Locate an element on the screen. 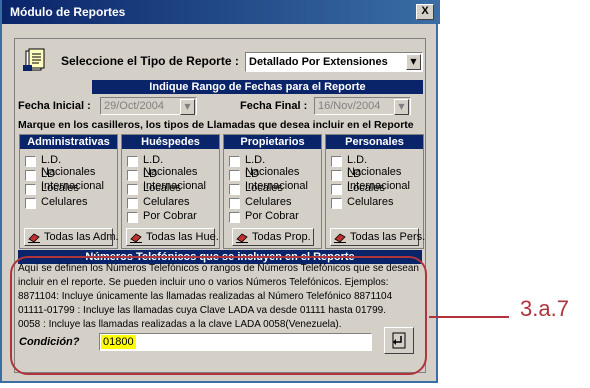 Image resolution: width=590 pixels, height=388 pixels. column-header: Propietarios is located at coordinates (272, 142).